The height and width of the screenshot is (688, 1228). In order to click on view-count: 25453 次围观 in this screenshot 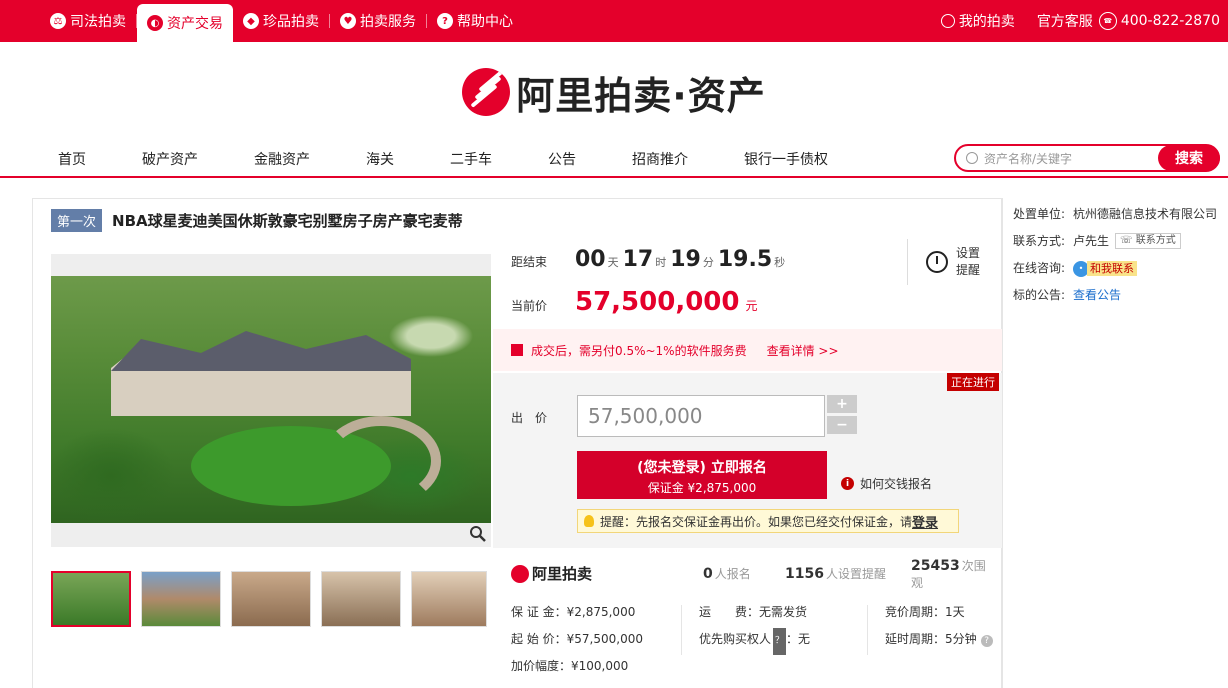, I will do `click(948, 573)`.